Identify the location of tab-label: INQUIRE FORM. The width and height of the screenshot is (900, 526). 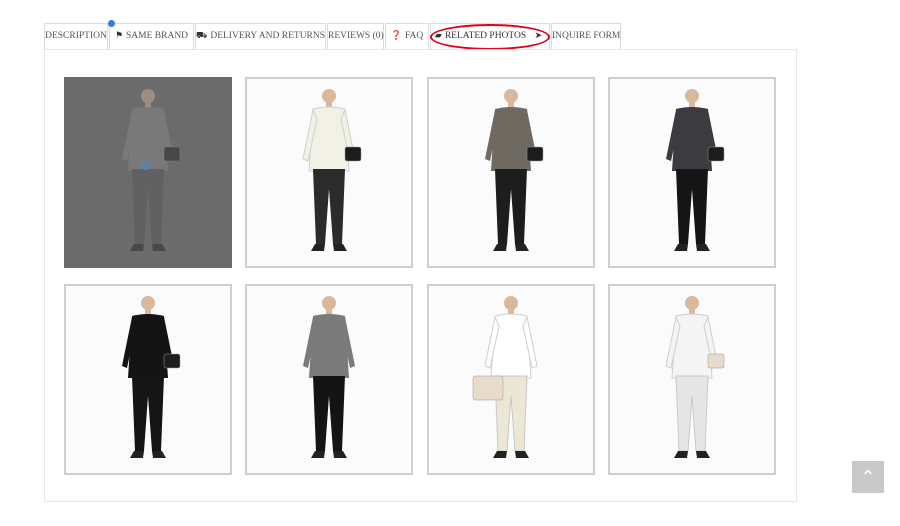
(586, 36).